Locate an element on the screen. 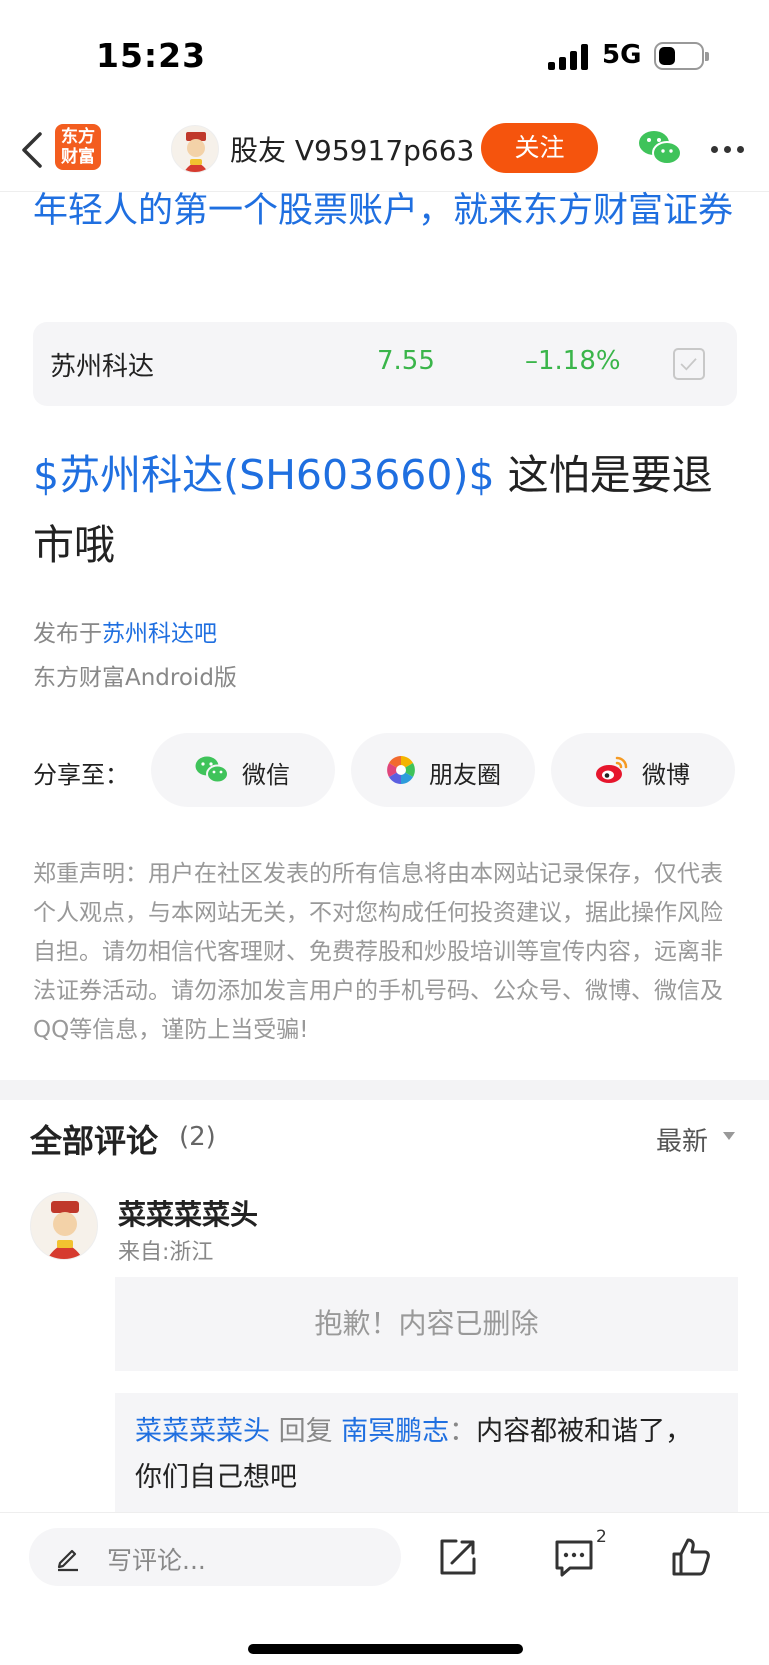 This screenshot has height=1665, width=769. weibo-icon is located at coordinates (612, 770).